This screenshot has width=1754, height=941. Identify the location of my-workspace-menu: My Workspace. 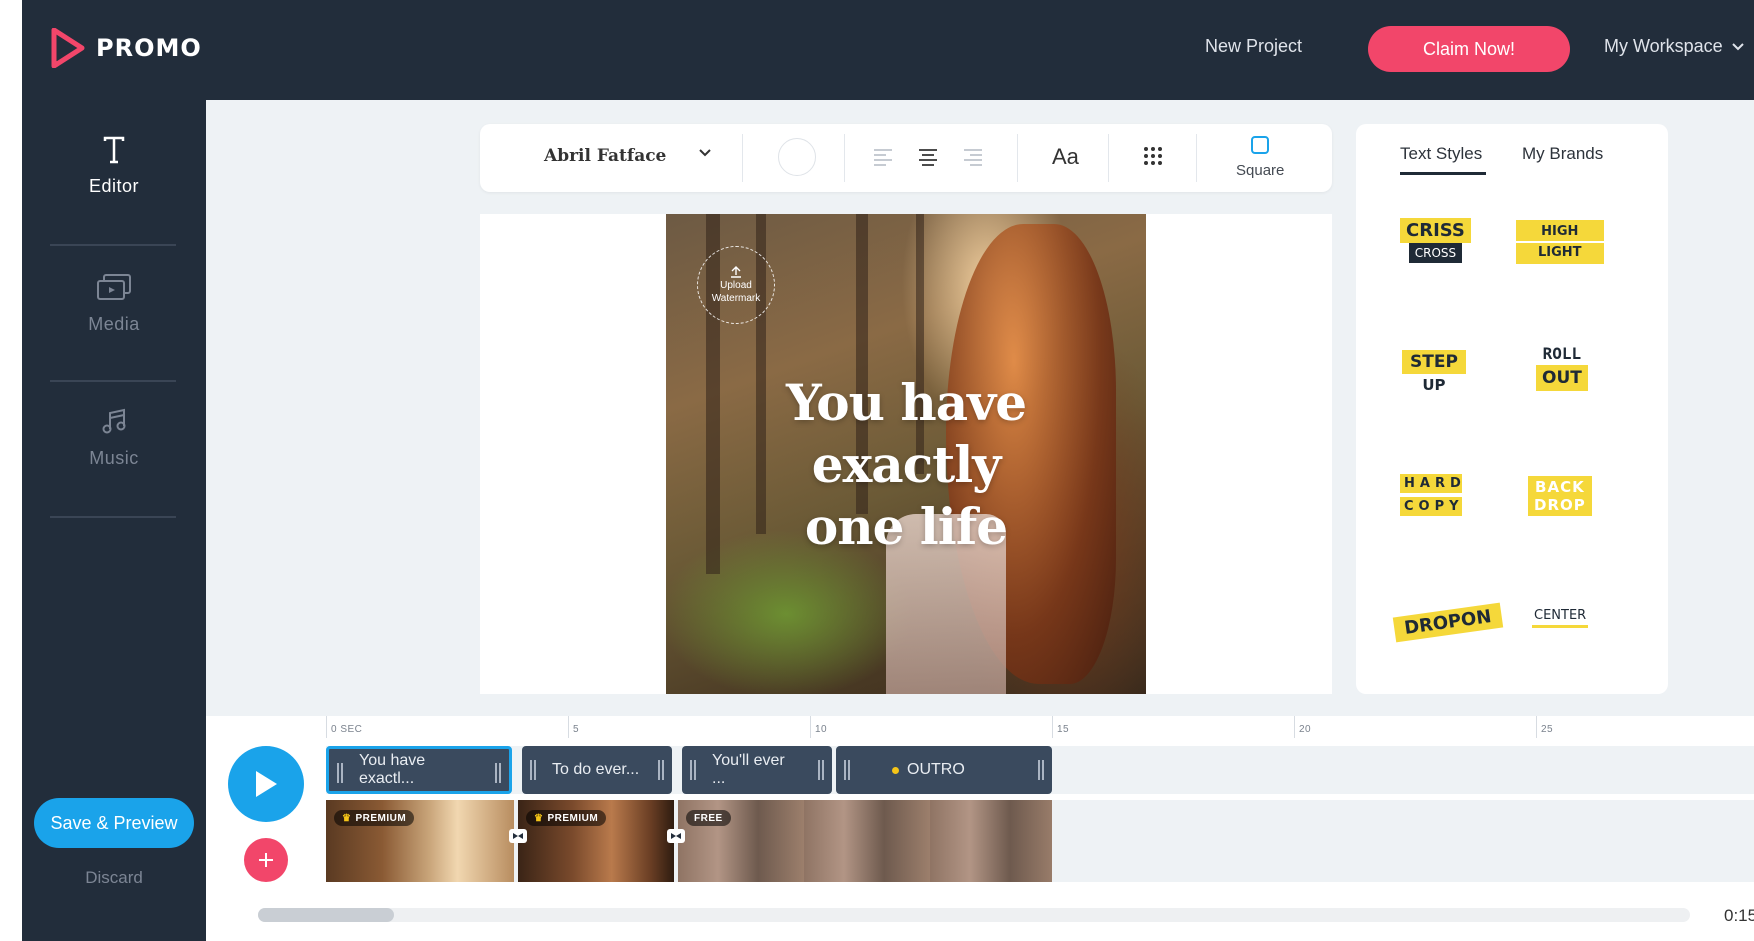
(1674, 46).